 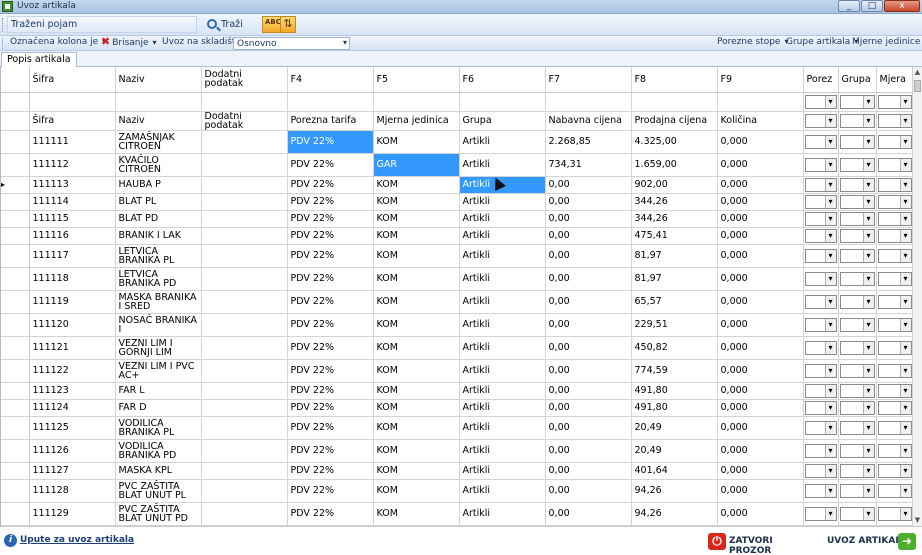 I want to click on cell-sell: 450,82, so click(x=674, y=348).